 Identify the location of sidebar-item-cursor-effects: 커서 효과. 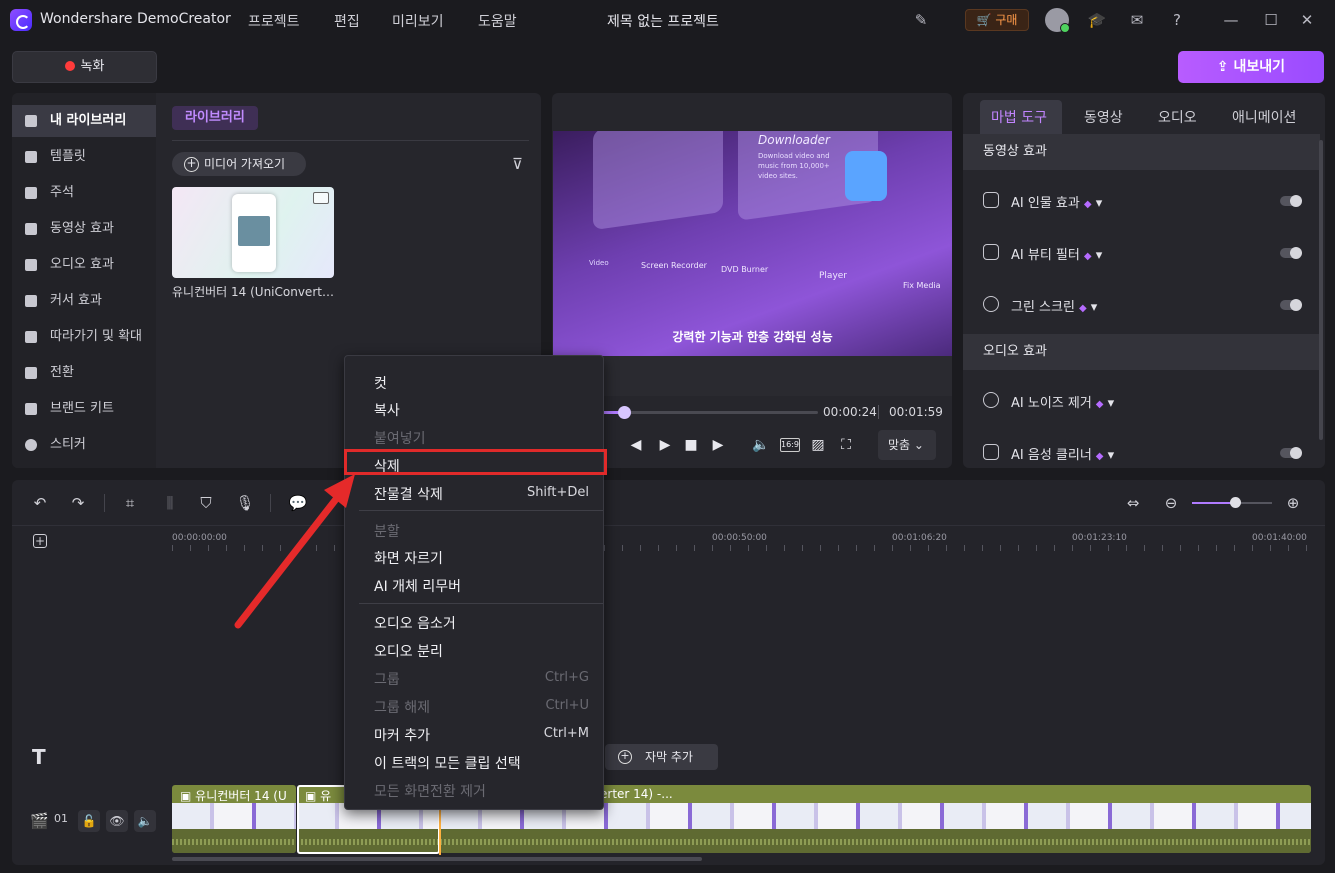
(84, 301).